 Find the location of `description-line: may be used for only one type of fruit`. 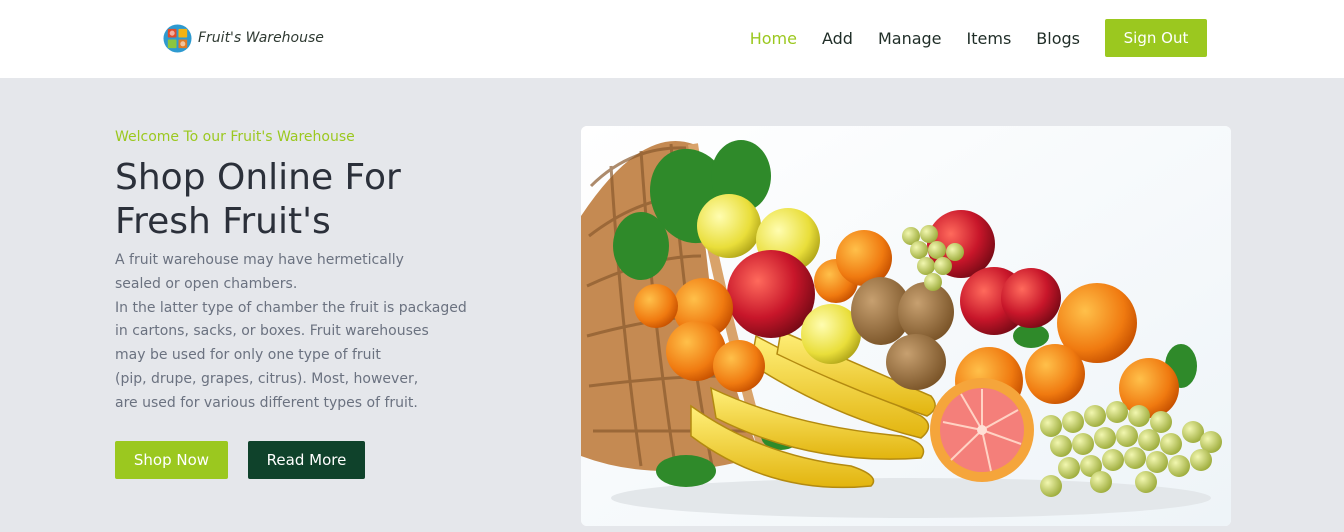

description-line: may be used for only one type of fruit is located at coordinates (248, 355).